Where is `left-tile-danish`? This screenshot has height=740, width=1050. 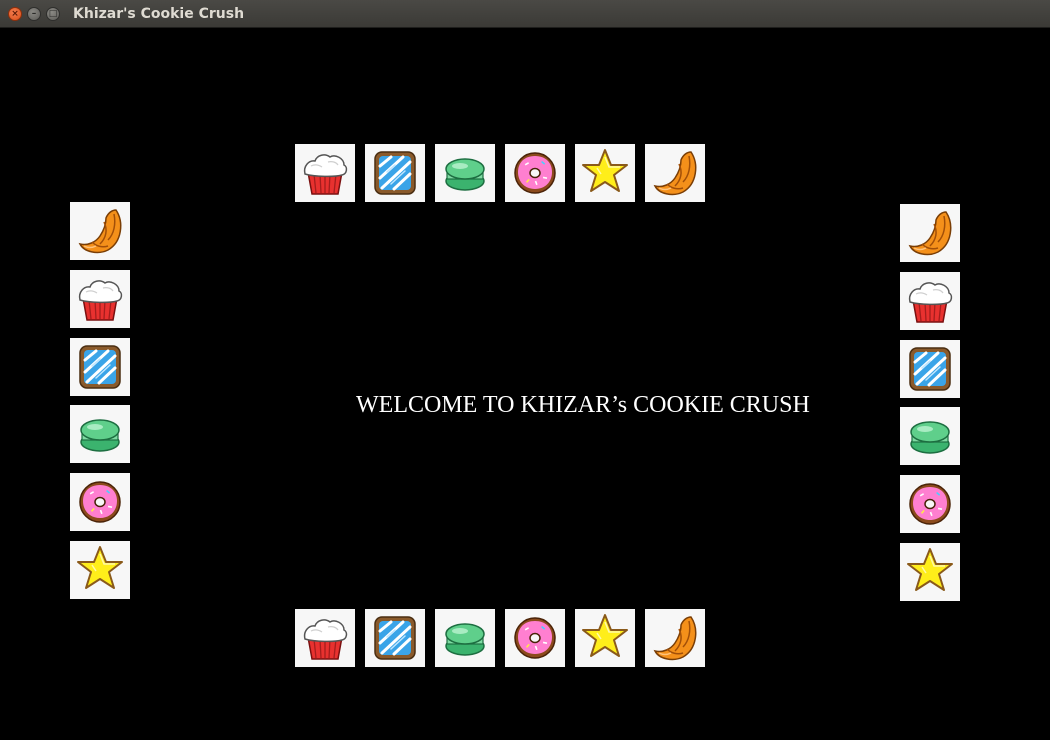 left-tile-danish is located at coordinates (100, 367).